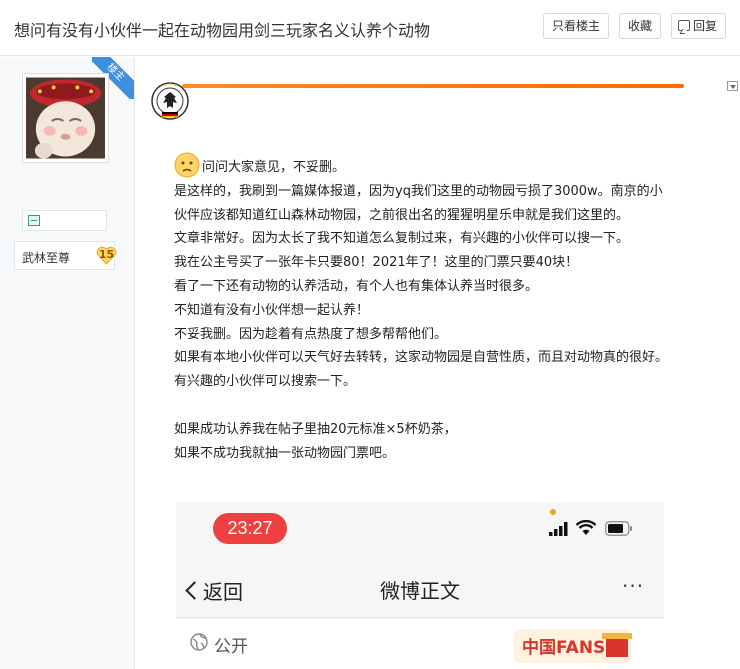  Describe the element at coordinates (420, 644) in the screenshot. I see `visibility-row: 公开 中国FANS` at that location.